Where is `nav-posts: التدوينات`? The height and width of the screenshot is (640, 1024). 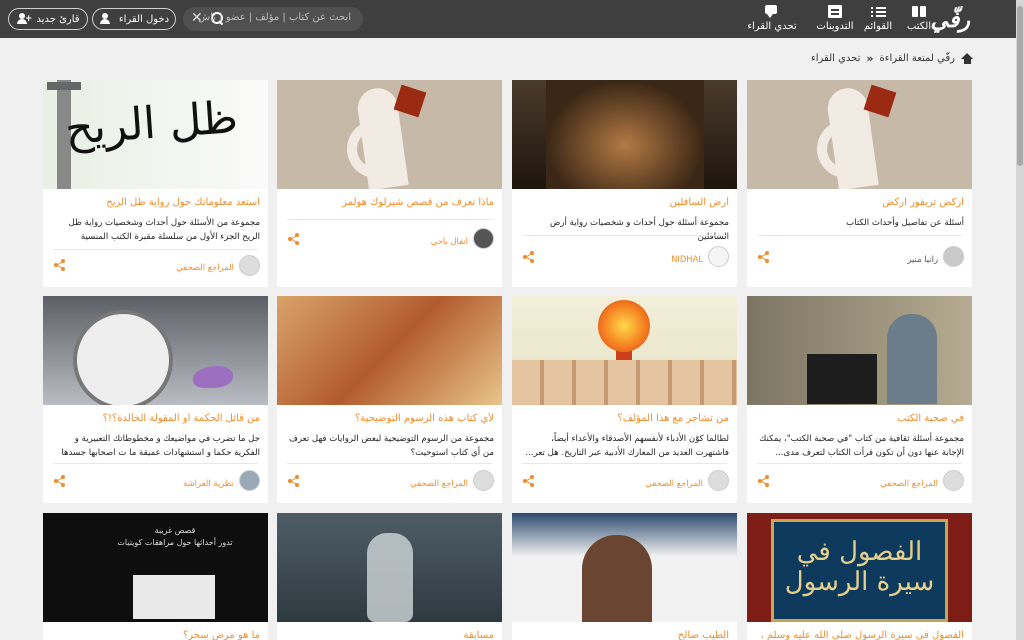 nav-posts: التدوينات is located at coordinates (835, 18).